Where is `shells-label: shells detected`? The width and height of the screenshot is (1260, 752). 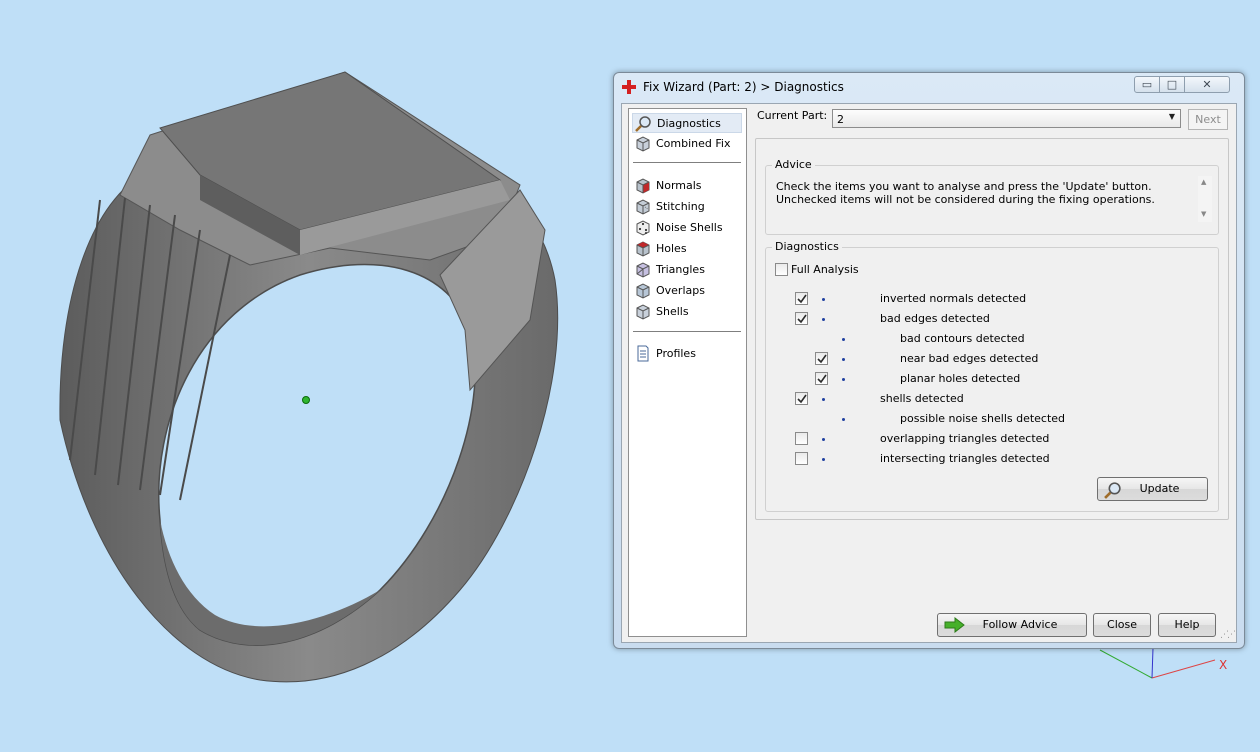 shells-label: shells detected is located at coordinates (922, 398).